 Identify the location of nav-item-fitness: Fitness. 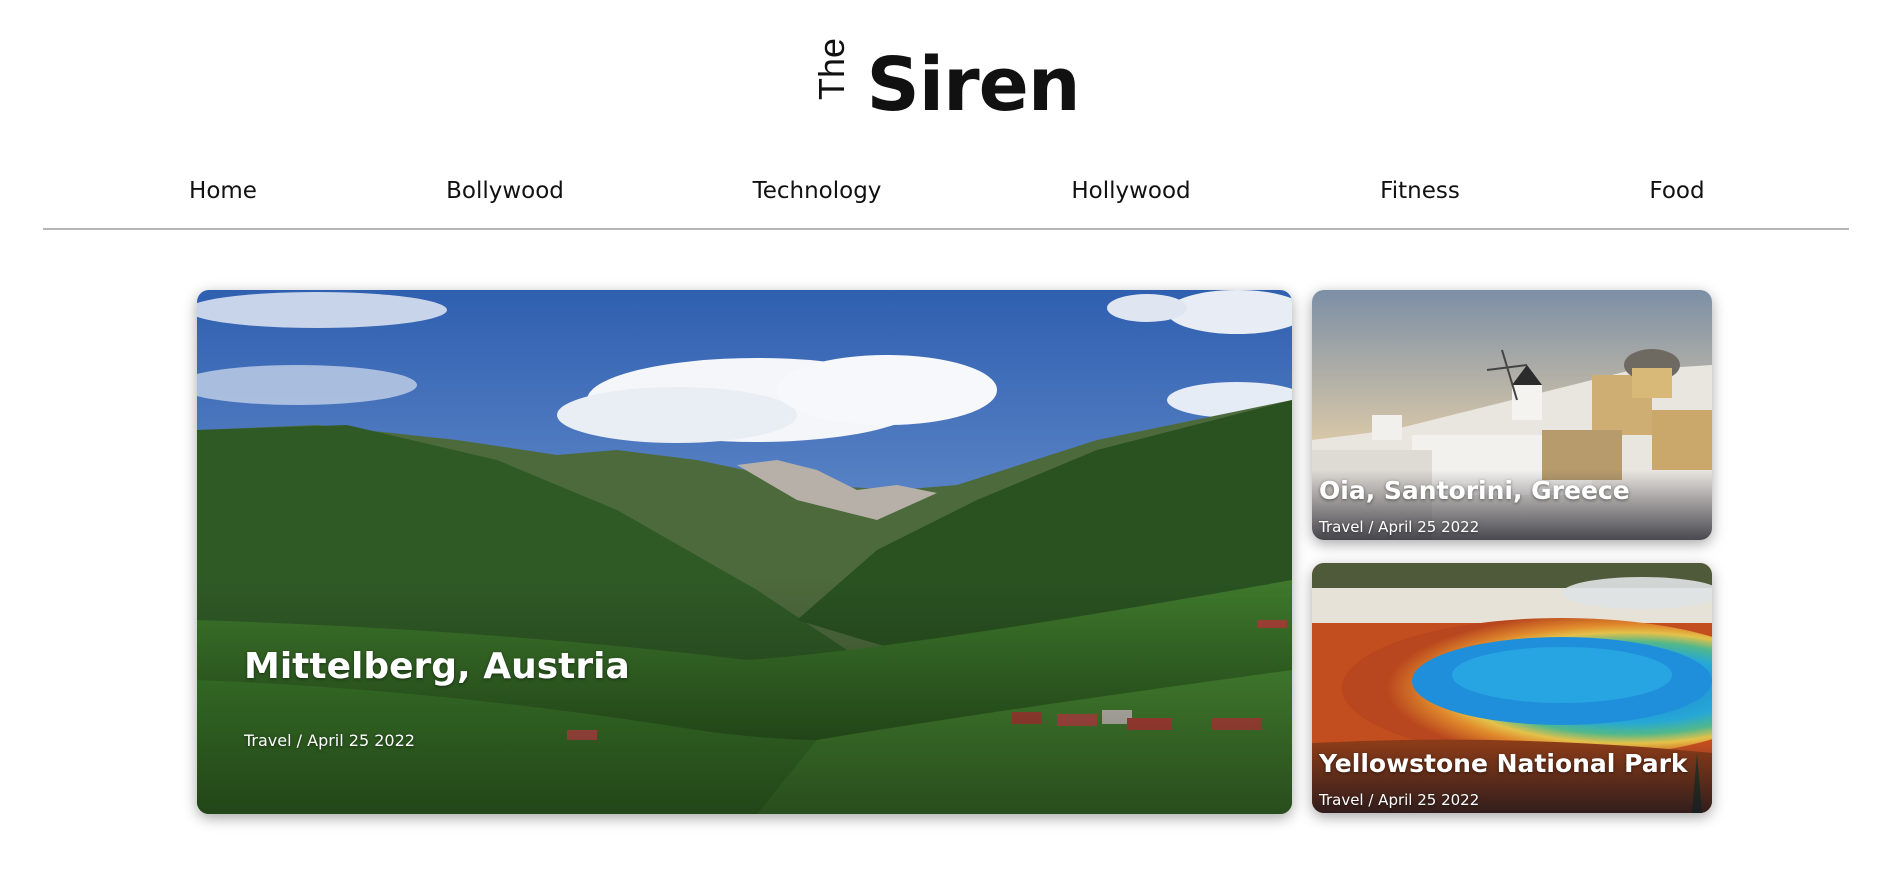
(1420, 191).